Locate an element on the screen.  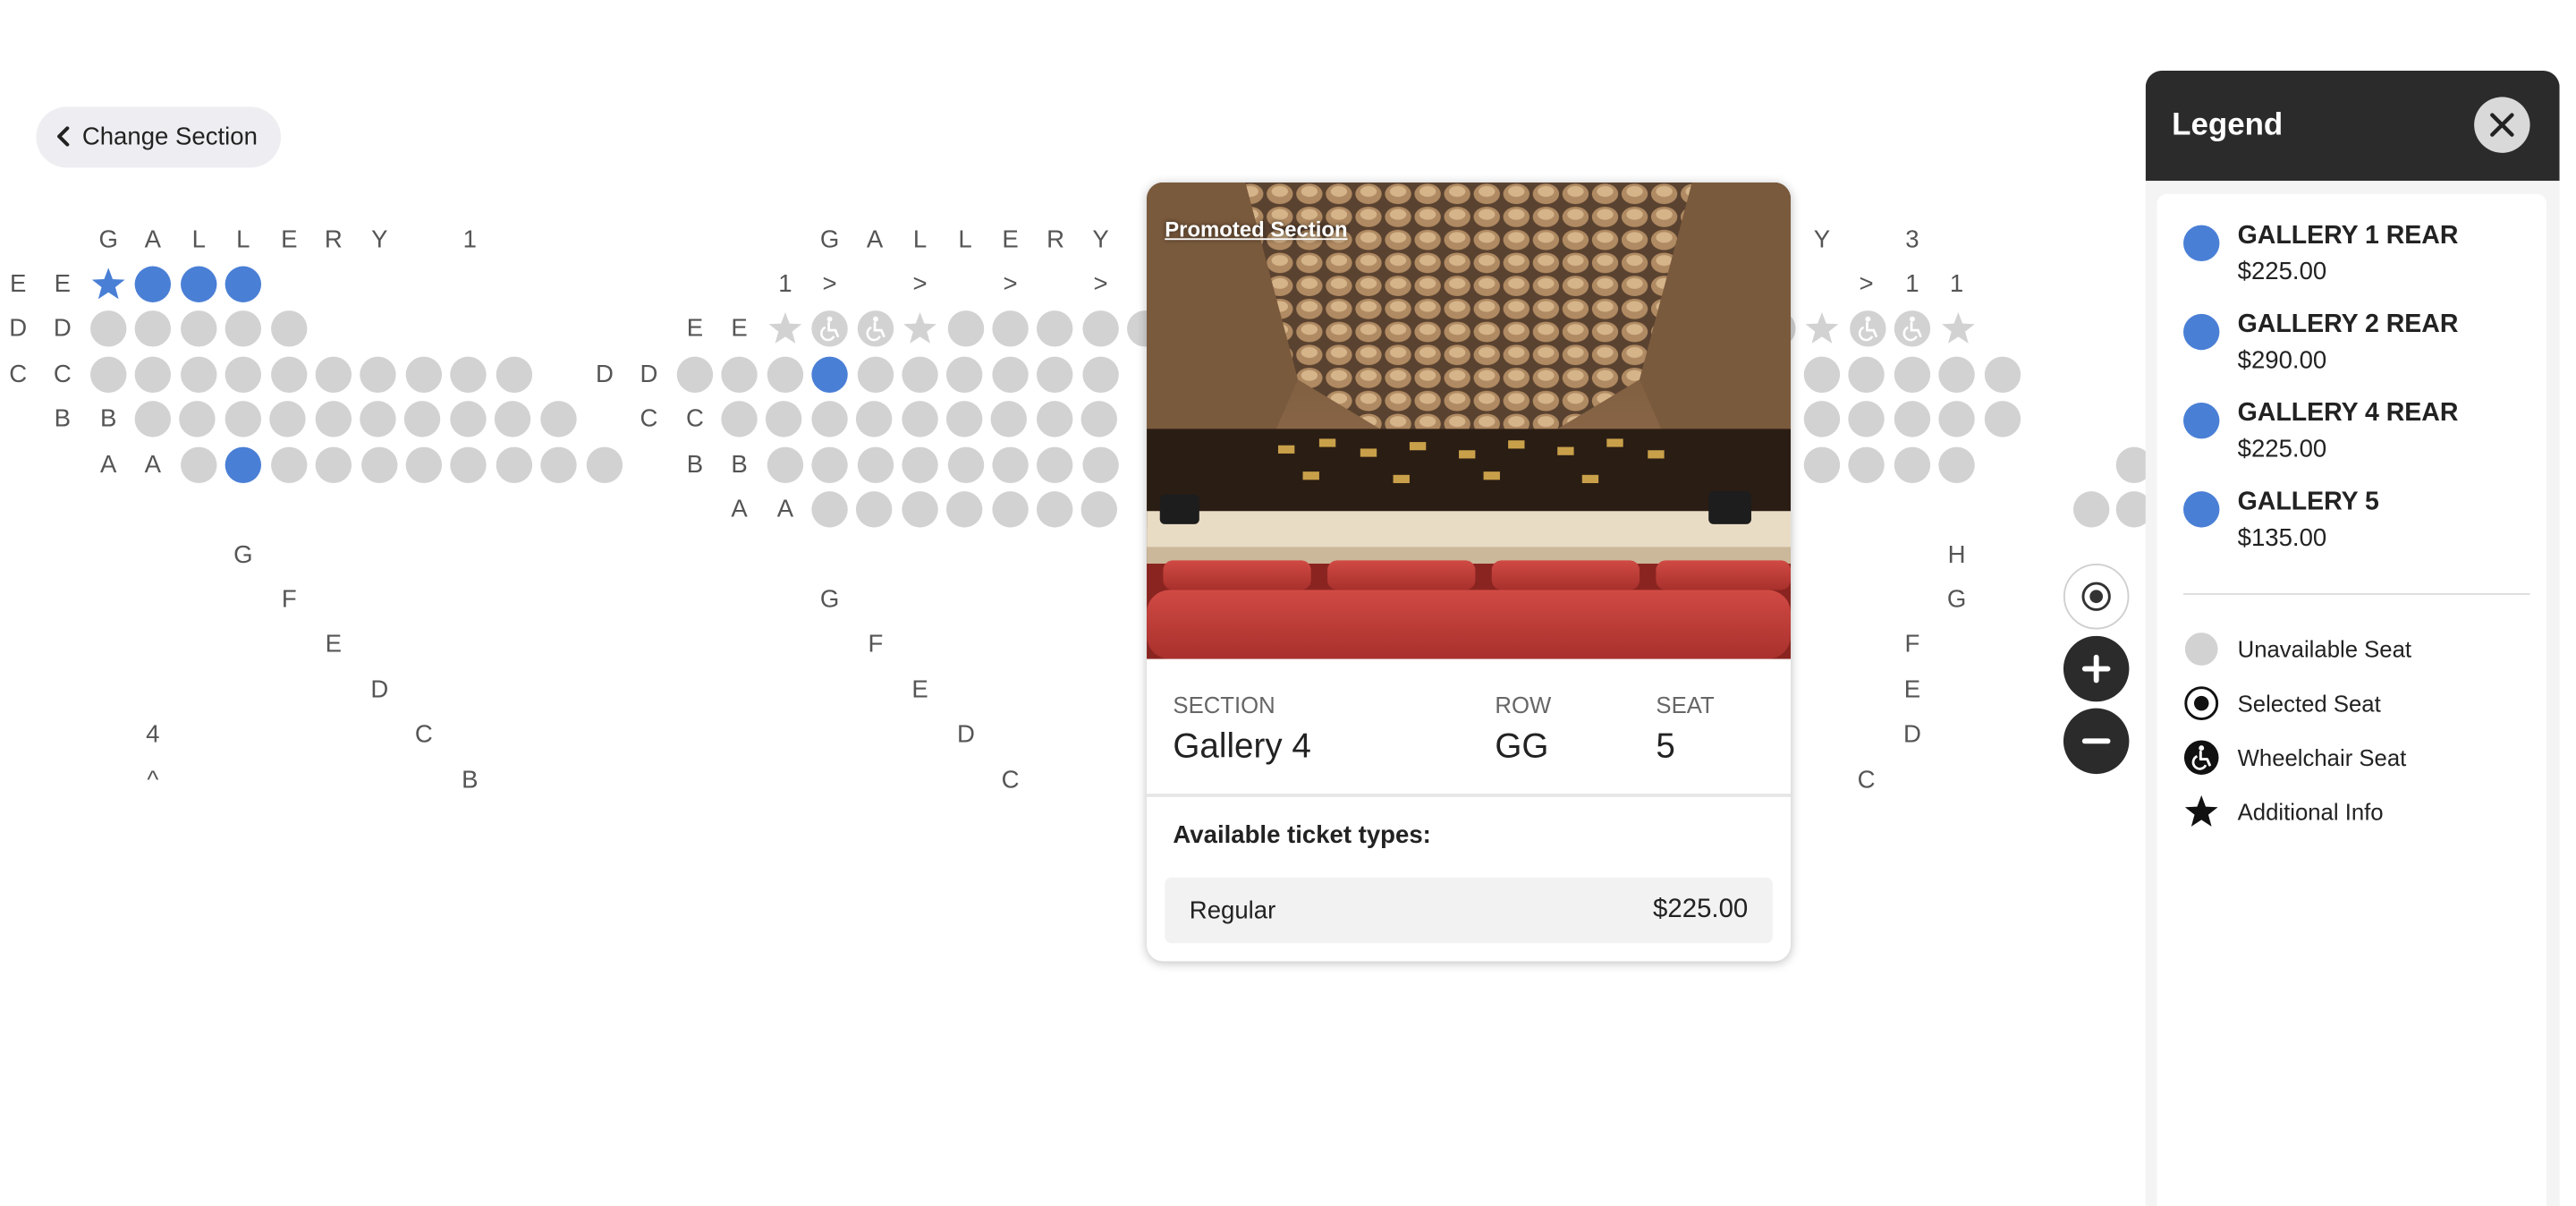
recenter-button is located at coordinates (2096, 597).